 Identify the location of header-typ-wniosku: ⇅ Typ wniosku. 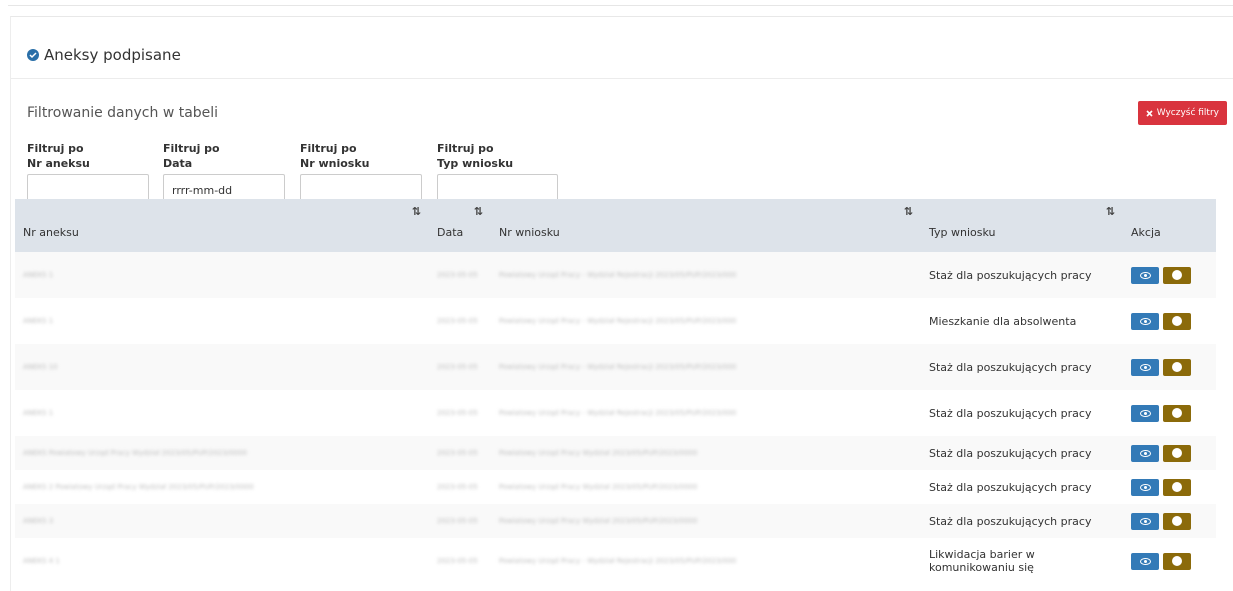
(1022, 225).